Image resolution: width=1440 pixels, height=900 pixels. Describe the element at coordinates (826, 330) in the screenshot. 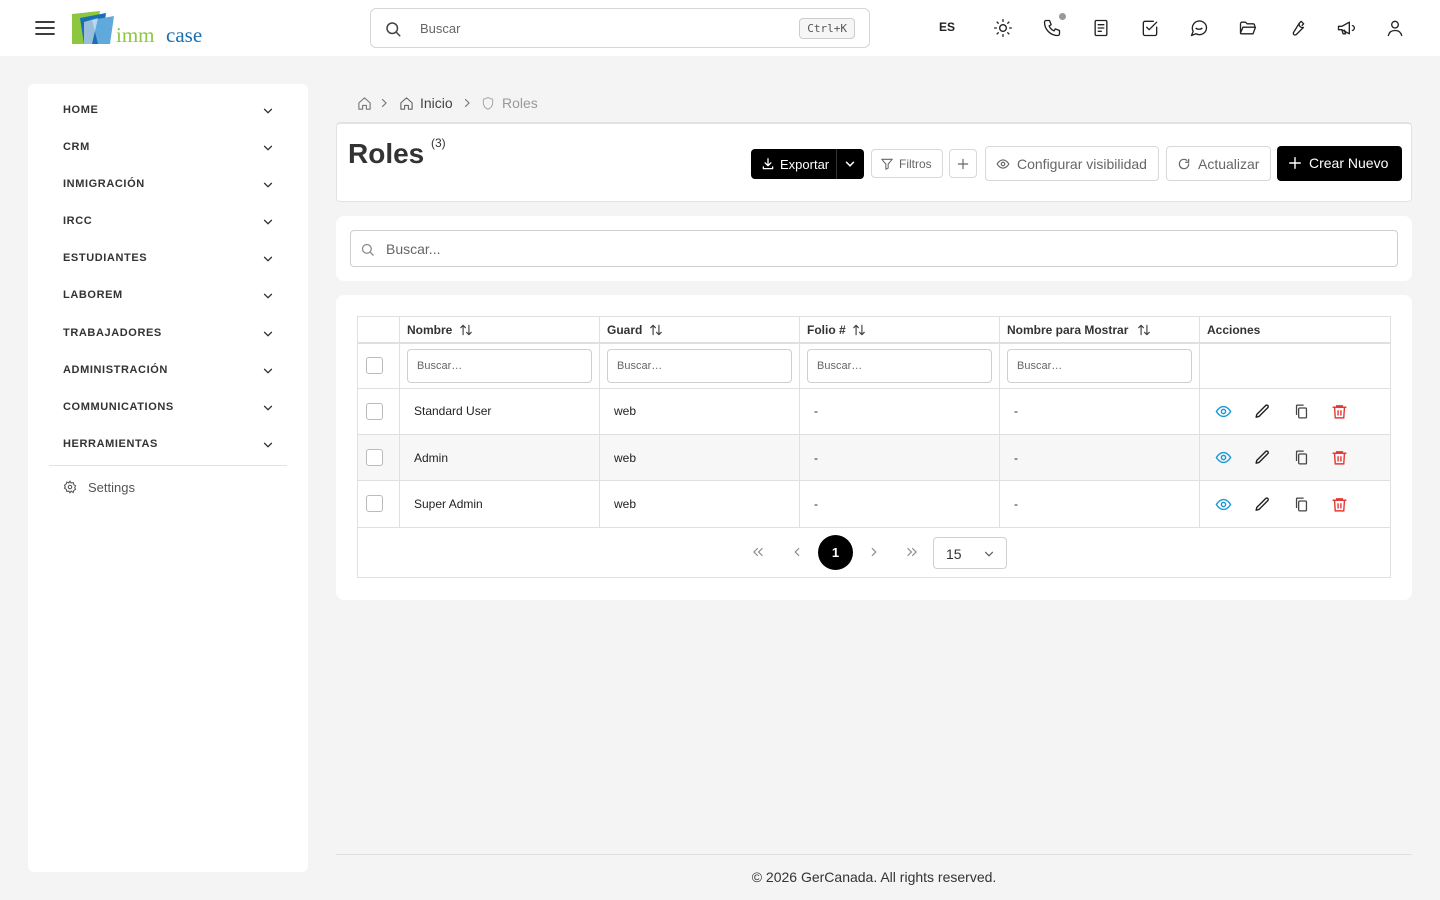

I see `column-header-folio: Folio #` at that location.